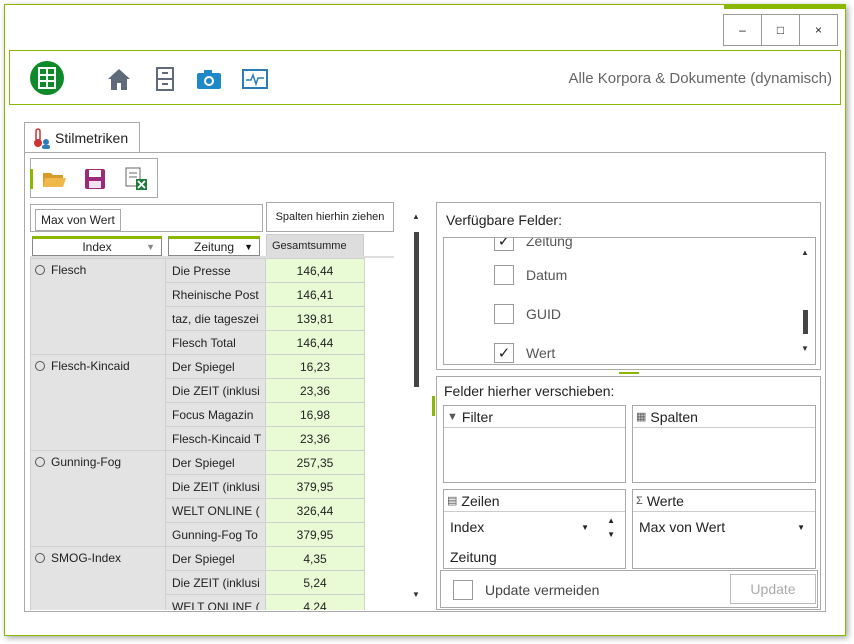 Image resolution: width=854 pixels, height=644 pixels. I want to click on columns-area-label: Spalten, so click(674, 416).